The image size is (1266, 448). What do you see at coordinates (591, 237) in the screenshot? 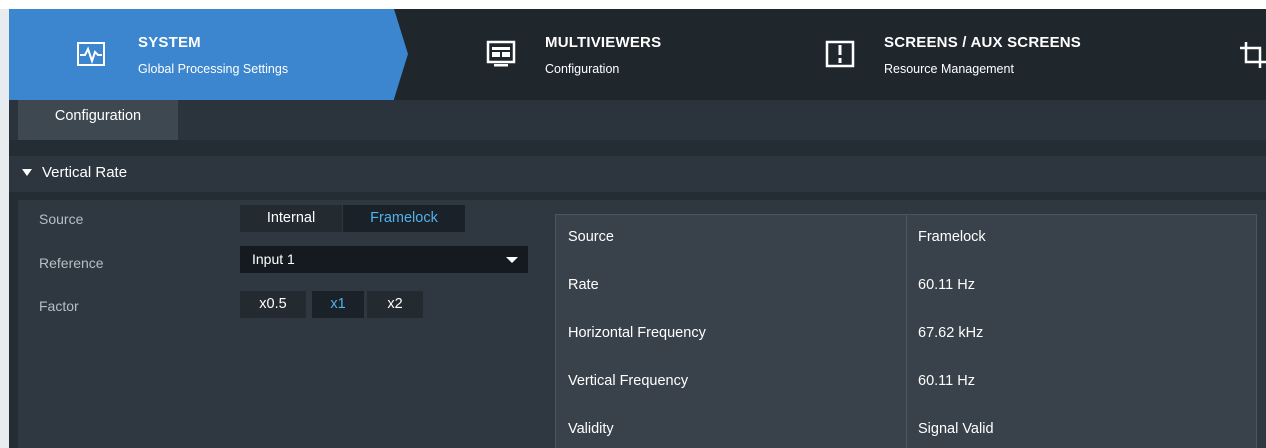
I see `row-key: Source` at bounding box center [591, 237].